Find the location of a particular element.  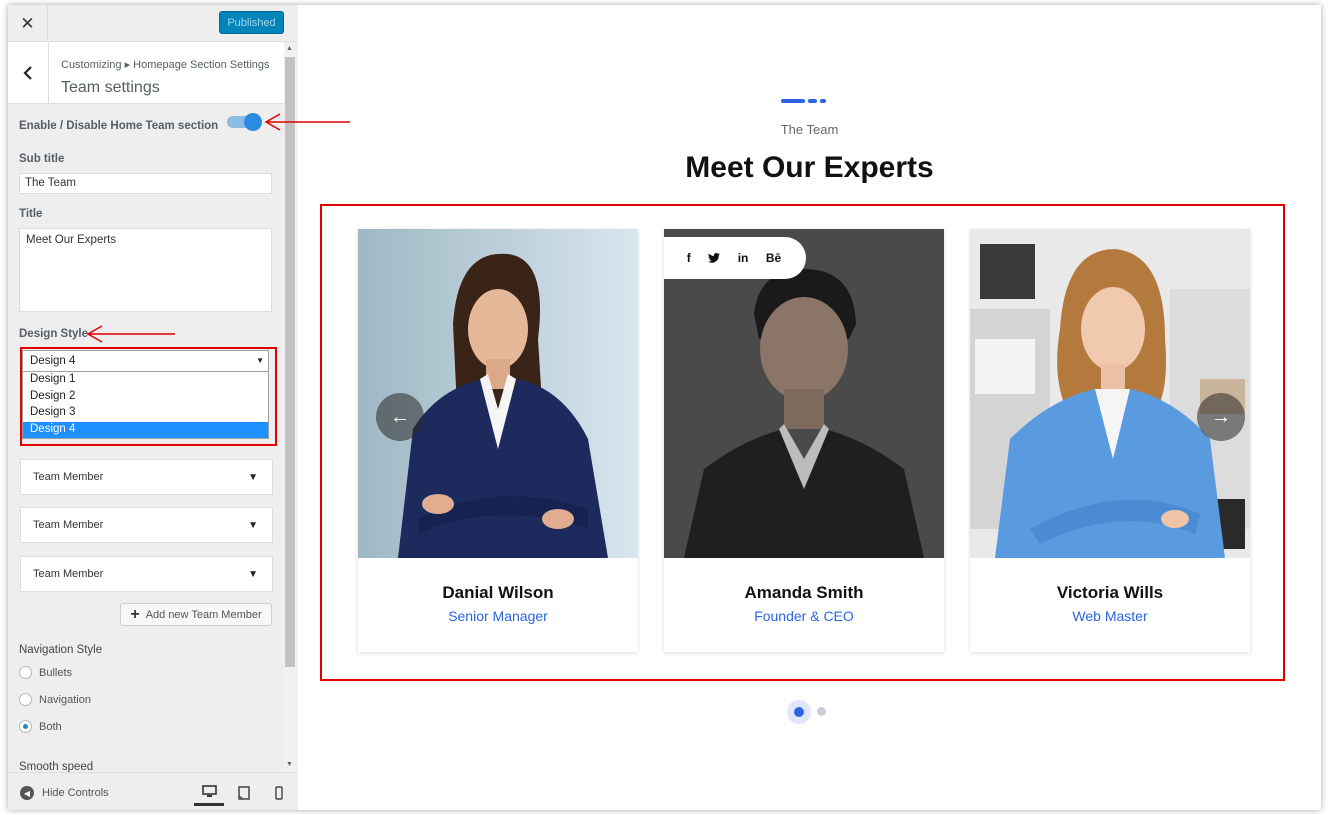

team-card: Victoria Wills Web Master is located at coordinates (1110, 440).